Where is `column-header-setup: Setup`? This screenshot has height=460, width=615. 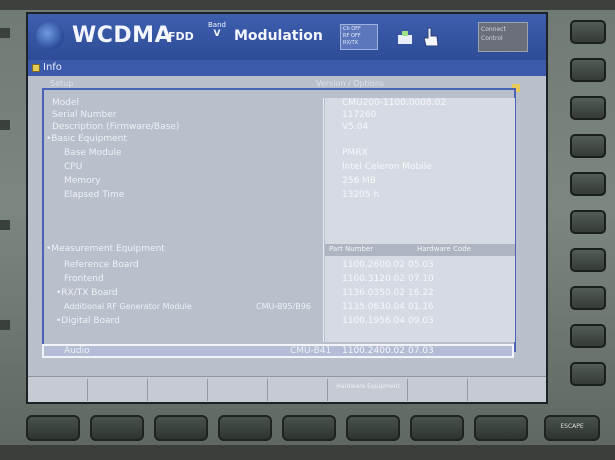
column-header-setup: Setup is located at coordinates (62, 83).